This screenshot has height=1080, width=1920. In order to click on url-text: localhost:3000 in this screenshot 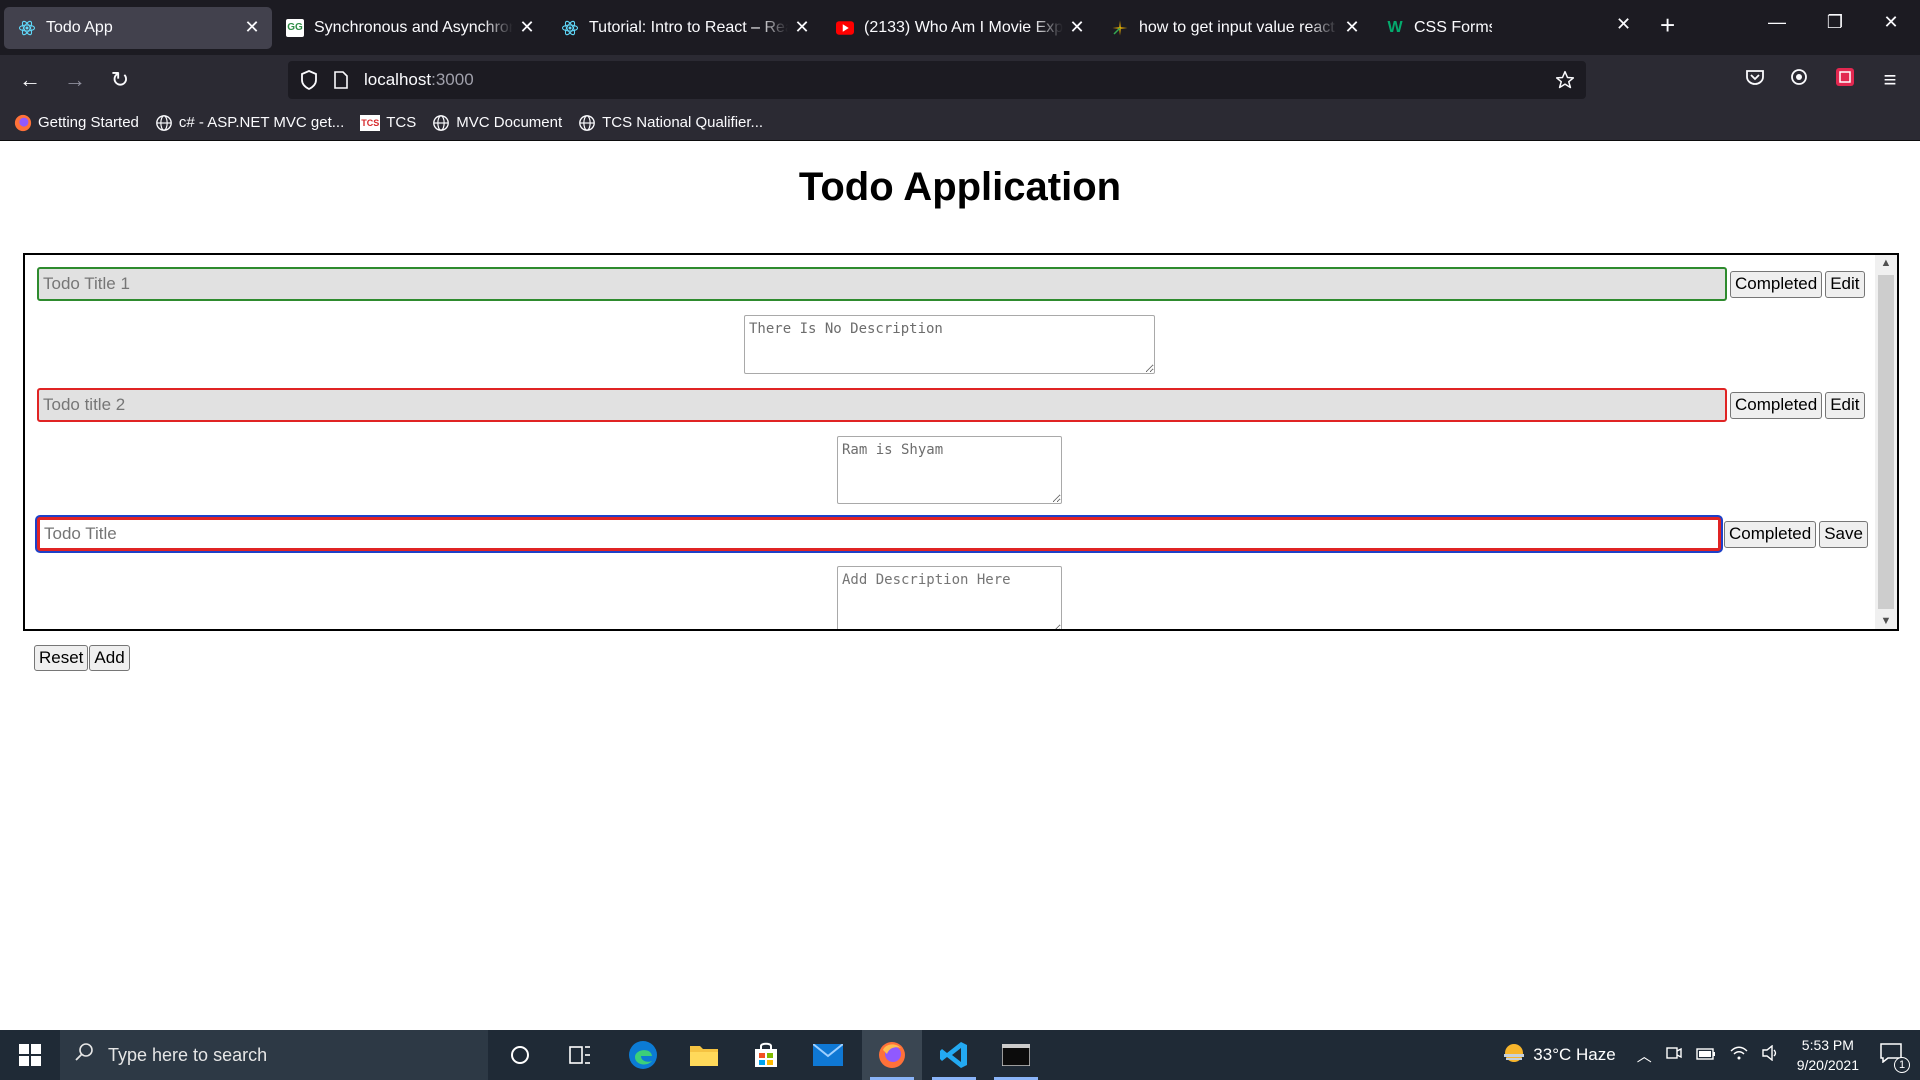, I will do `click(419, 80)`.